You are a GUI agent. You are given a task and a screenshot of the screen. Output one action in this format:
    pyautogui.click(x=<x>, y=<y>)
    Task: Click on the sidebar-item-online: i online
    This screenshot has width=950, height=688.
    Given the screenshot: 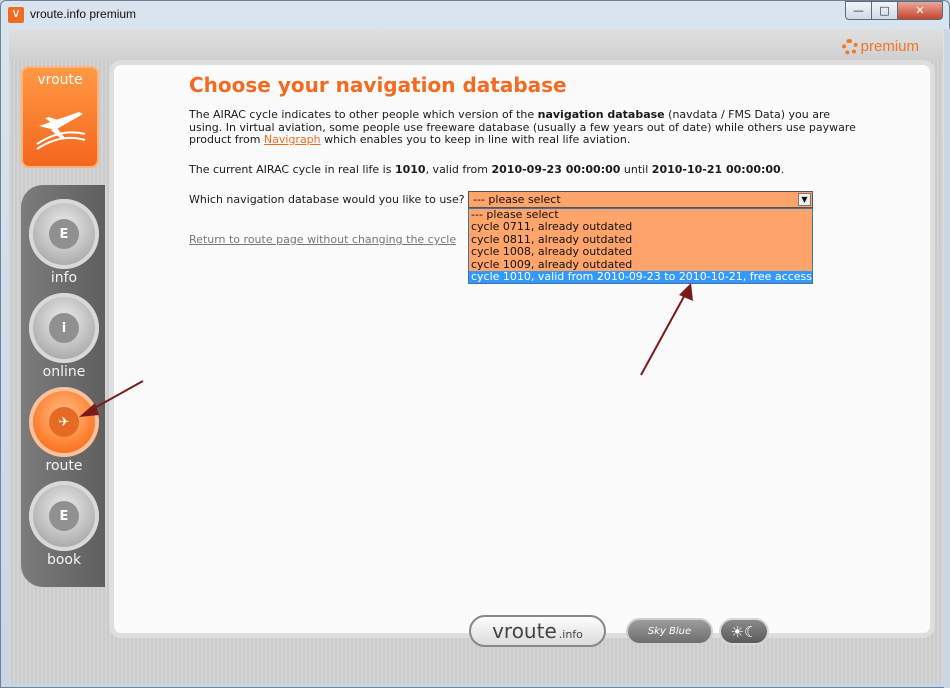 What is the action you would take?
    pyautogui.click(x=64, y=336)
    